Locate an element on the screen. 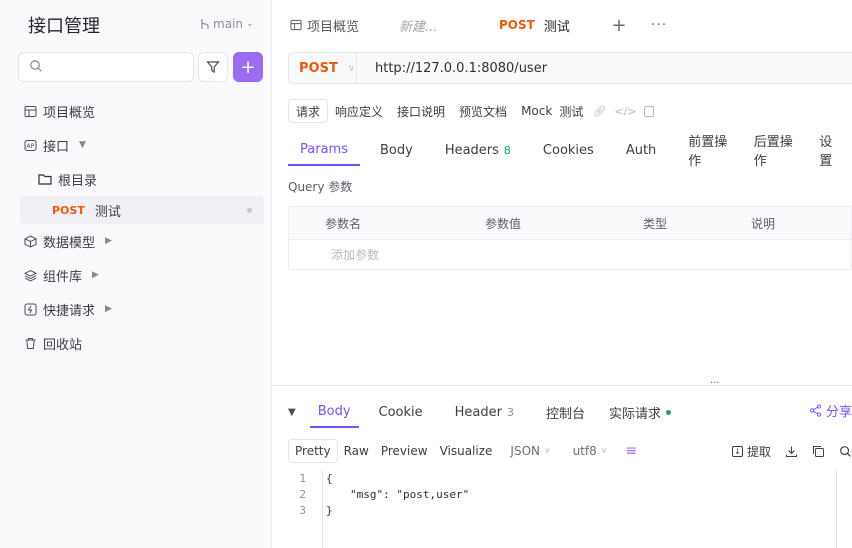 The width and height of the screenshot is (852, 548). collapse-chevron-icon: ▼ is located at coordinates (292, 412).